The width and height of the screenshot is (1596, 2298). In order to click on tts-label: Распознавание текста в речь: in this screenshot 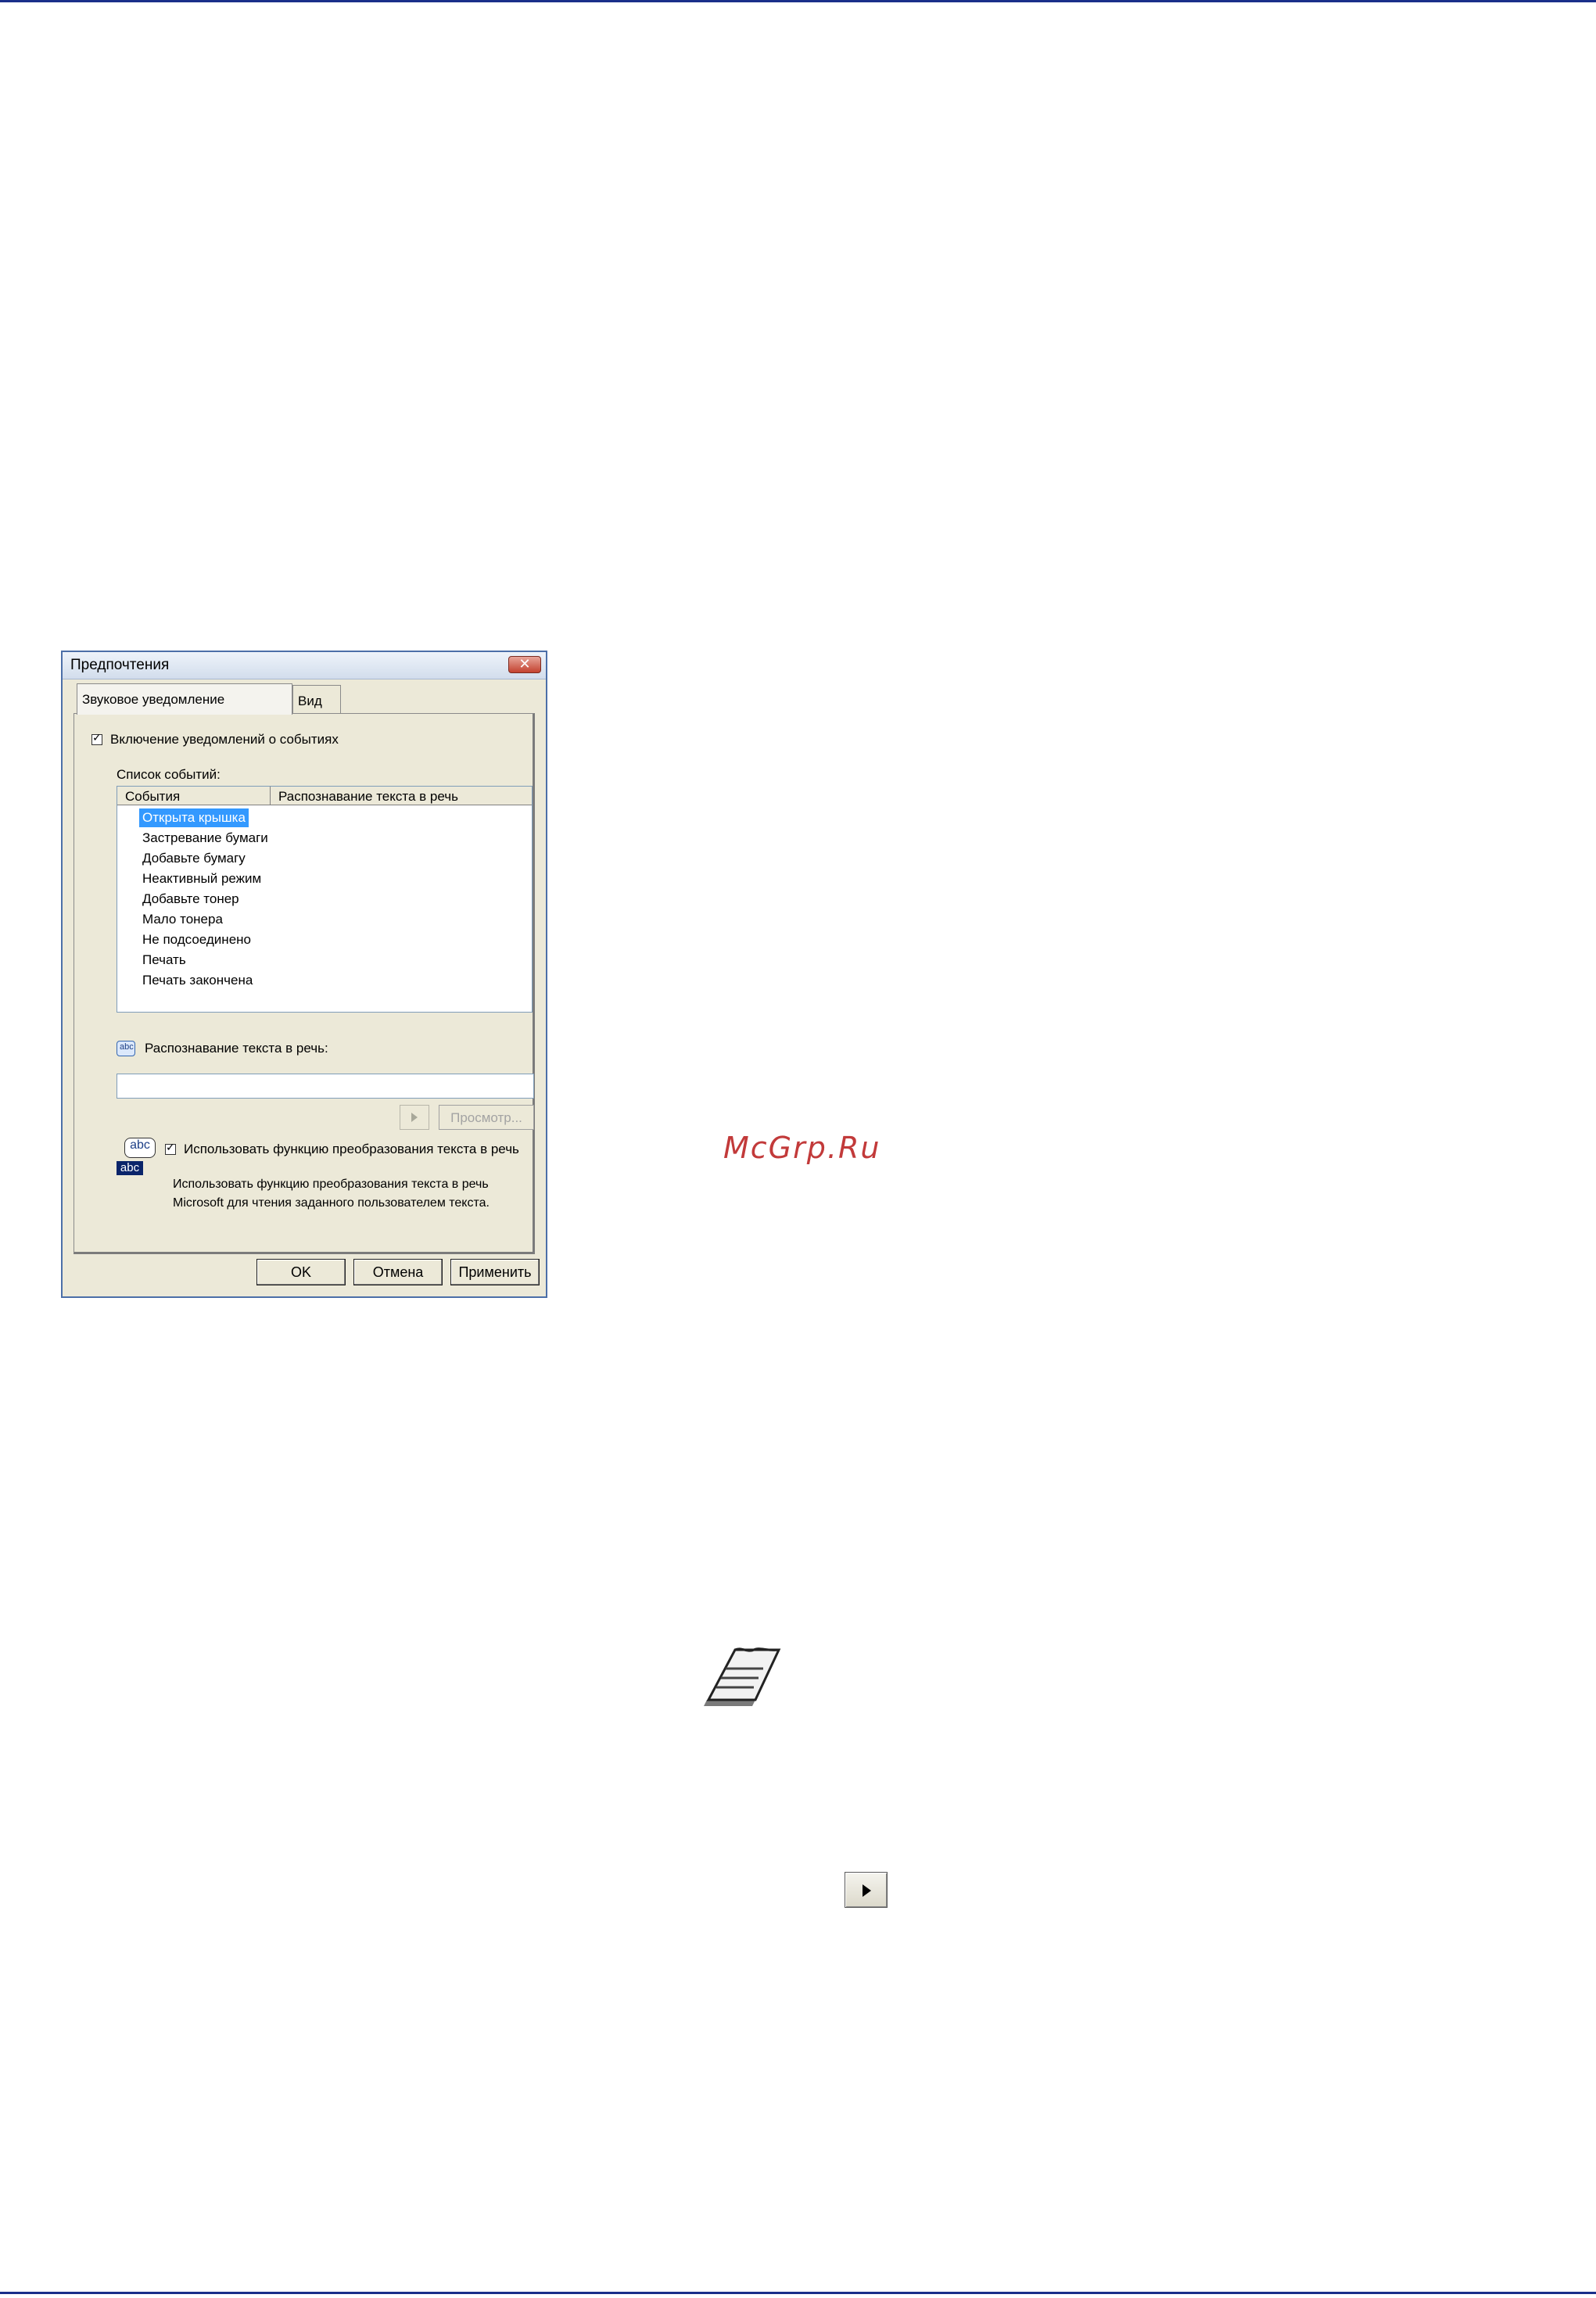, I will do `click(236, 1048)`.